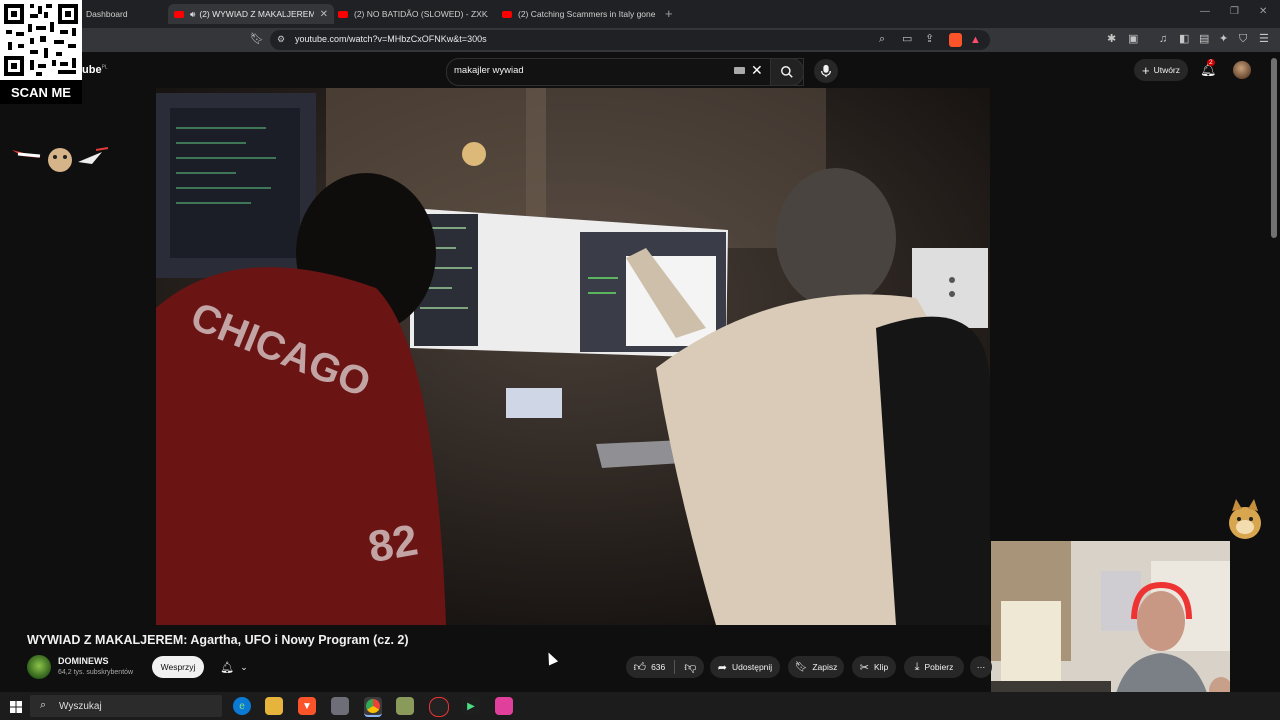 This screenshot has width=1280, height=720. Describe the element at coordinates (801, 667) in the screenshot. I see `save-icon: 🔖︎` at that location.